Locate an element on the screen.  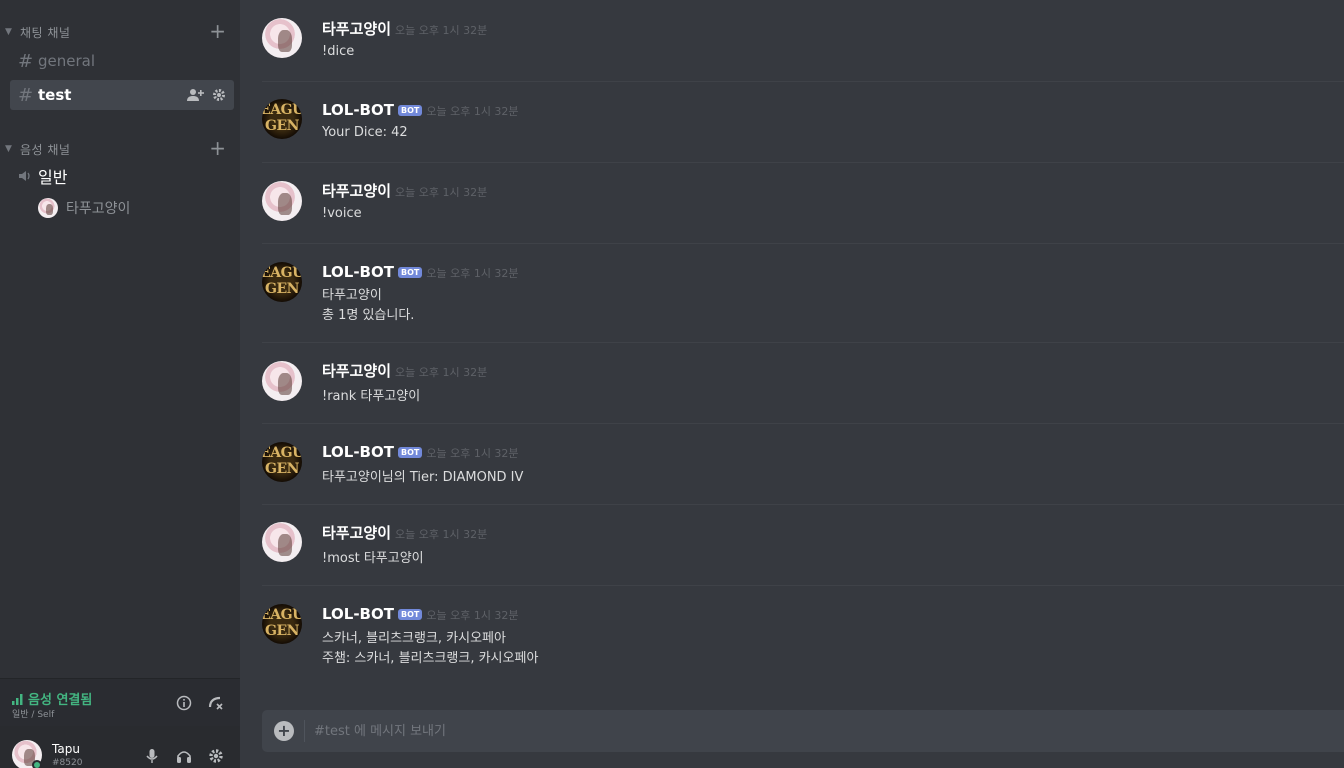
message-input is located at coordinates (814, 731).